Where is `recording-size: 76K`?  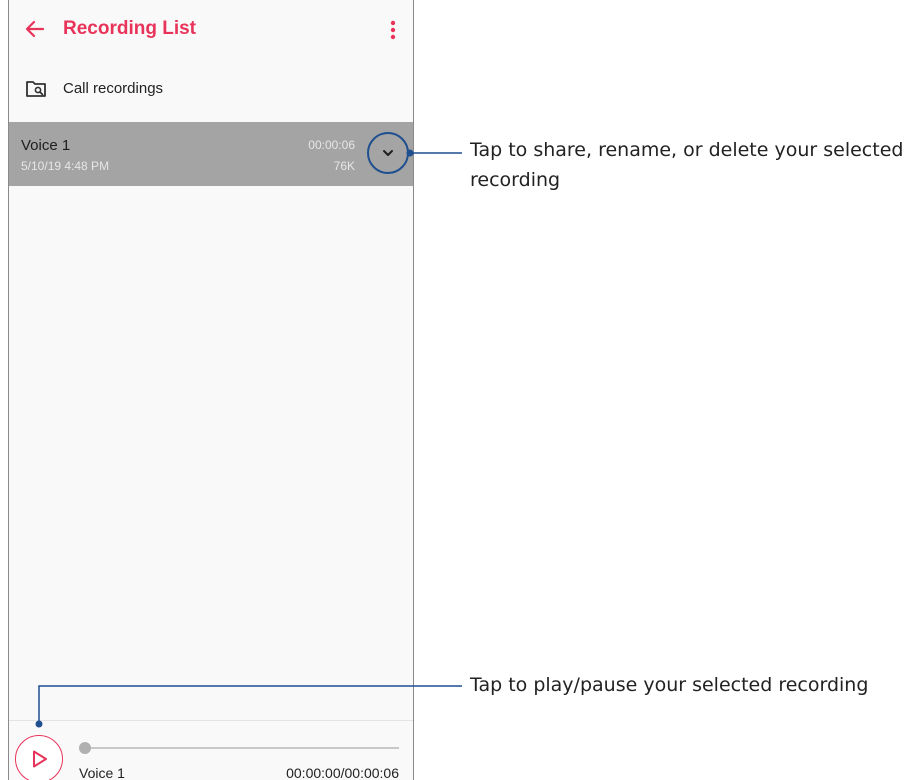 recording-size: 76K is located at coordinates (344, 166).